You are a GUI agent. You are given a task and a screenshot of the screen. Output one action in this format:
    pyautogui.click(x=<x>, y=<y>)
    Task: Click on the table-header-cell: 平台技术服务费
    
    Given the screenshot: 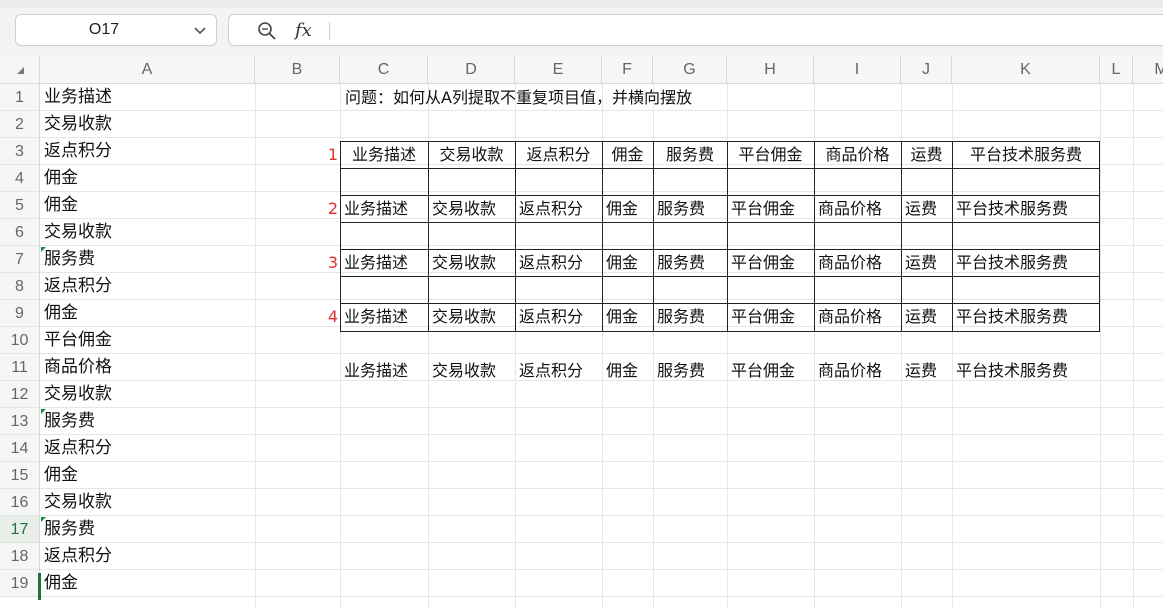 What is the action you would take?
    pyautogui.click(x=1026, y=154)
    